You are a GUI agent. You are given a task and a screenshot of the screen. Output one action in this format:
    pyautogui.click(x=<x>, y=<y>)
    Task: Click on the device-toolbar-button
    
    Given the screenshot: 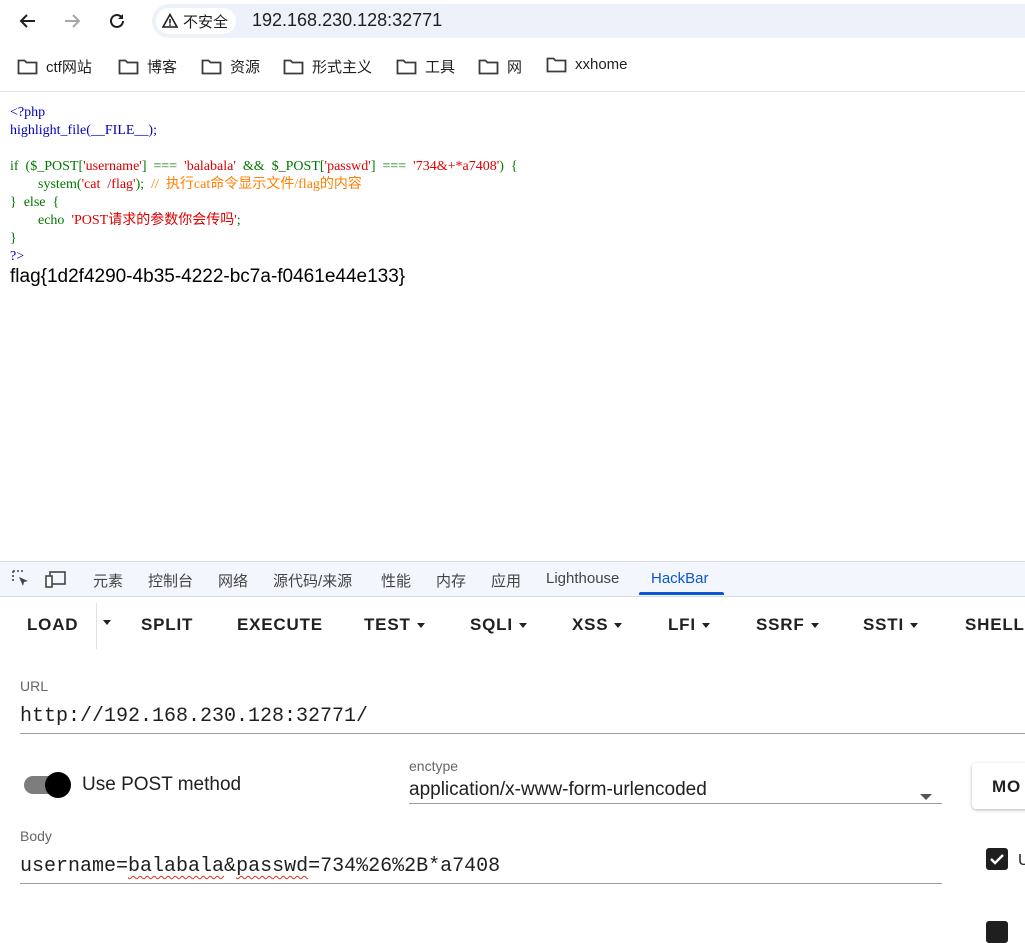 What is the action you would take?
    pyautogui.click(x=56, y=581)
    